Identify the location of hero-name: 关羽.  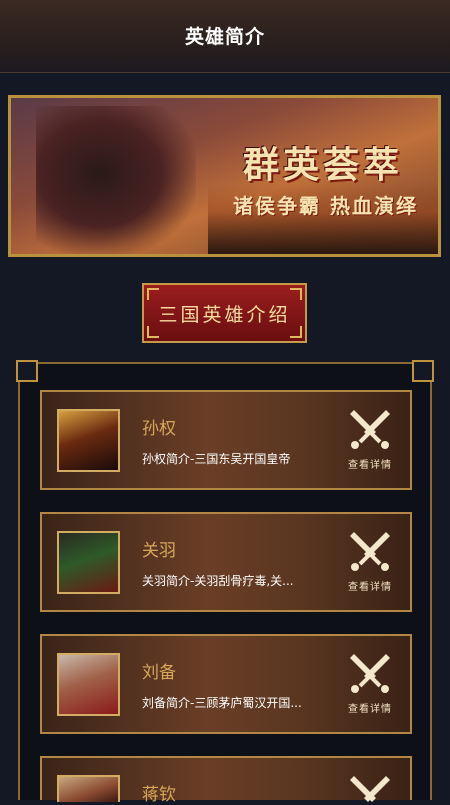
(159, 551).